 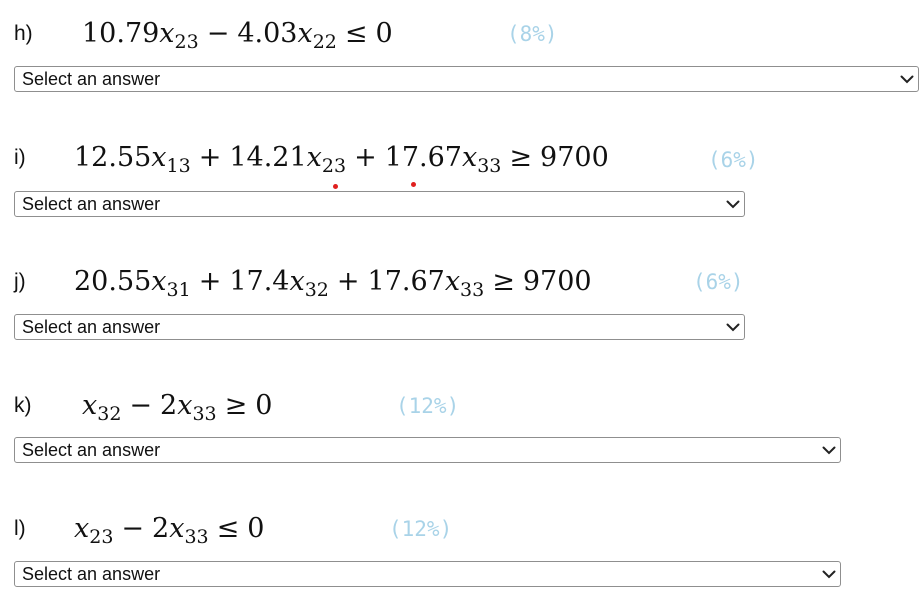 What do you see at coordinates (532, 34) in the screenshot?
I see `weight-percentage: (8%)` at bounding box center [532, 34].